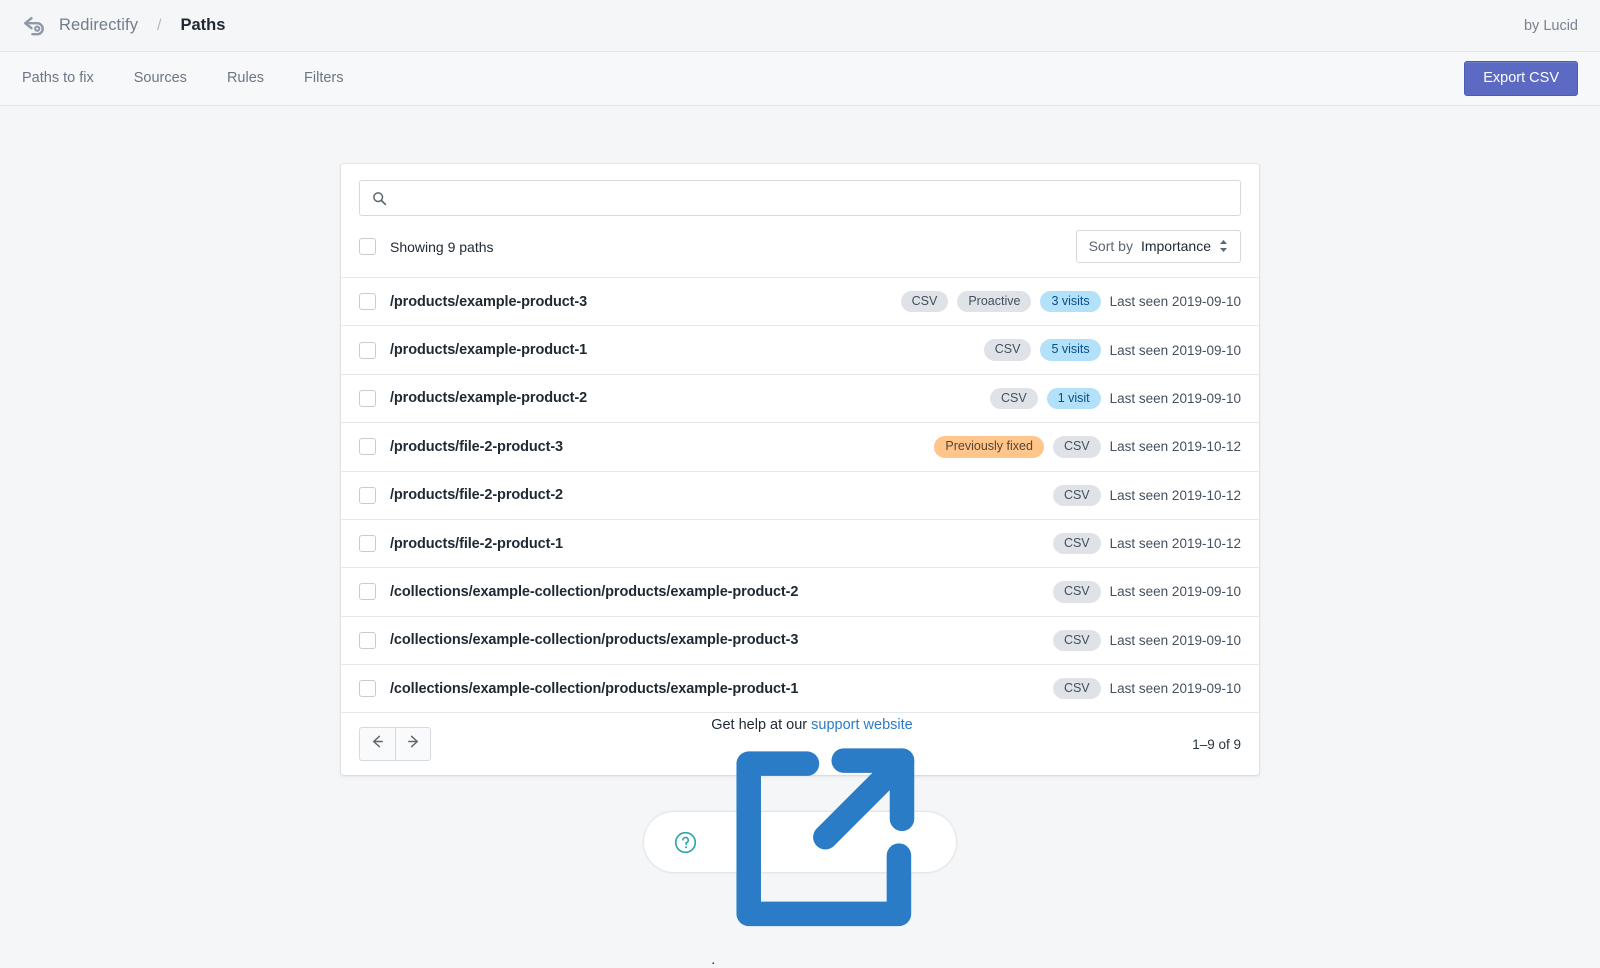  I want to click on redirect-arrow-icon, so click(35, 26).